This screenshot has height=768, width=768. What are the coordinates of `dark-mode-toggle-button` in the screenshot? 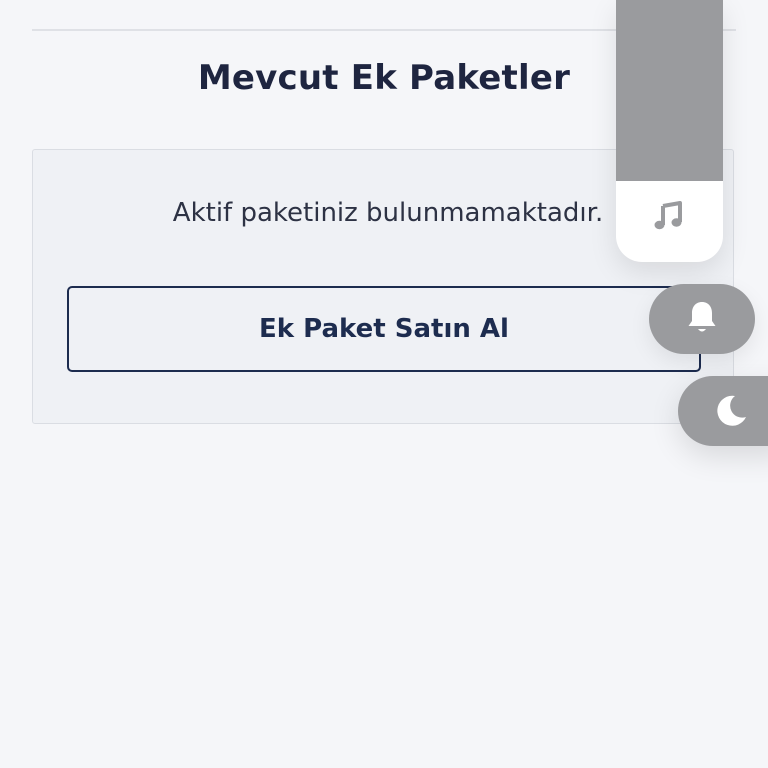 It's located at (723, 411).